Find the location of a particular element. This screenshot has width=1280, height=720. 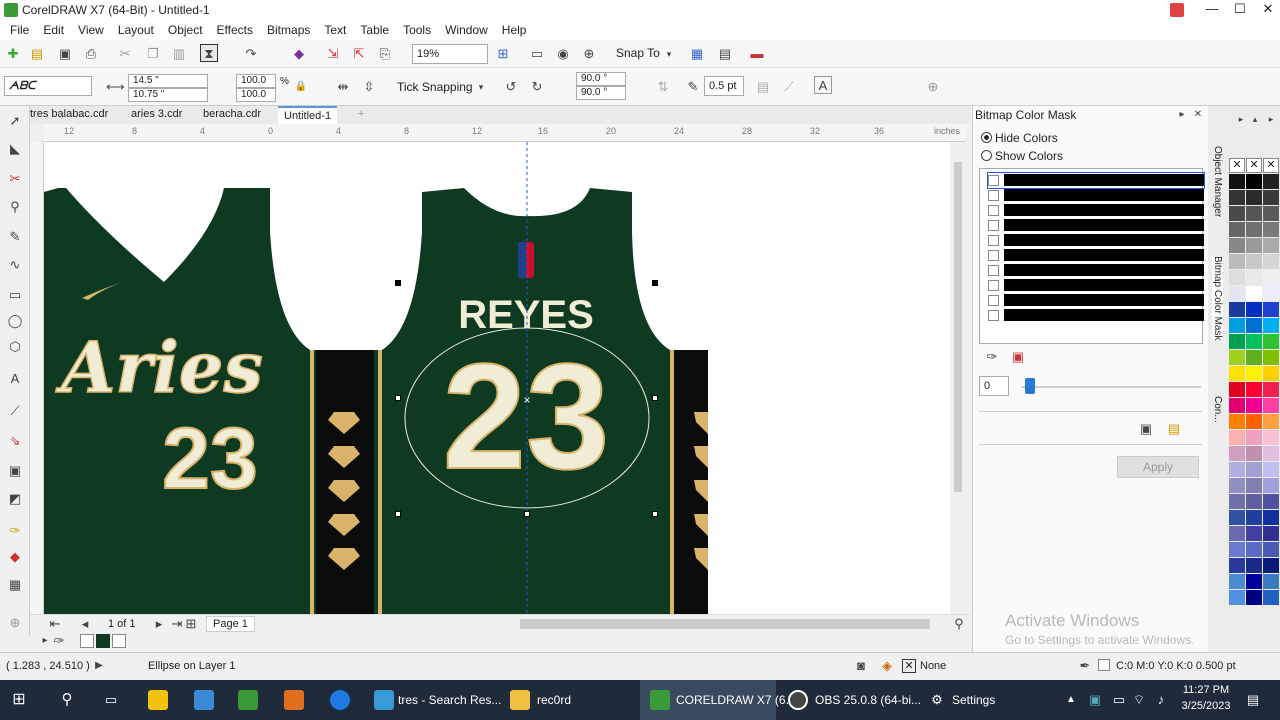

freehand-tool-icon: ✎ is located at coordinates (15, 237).